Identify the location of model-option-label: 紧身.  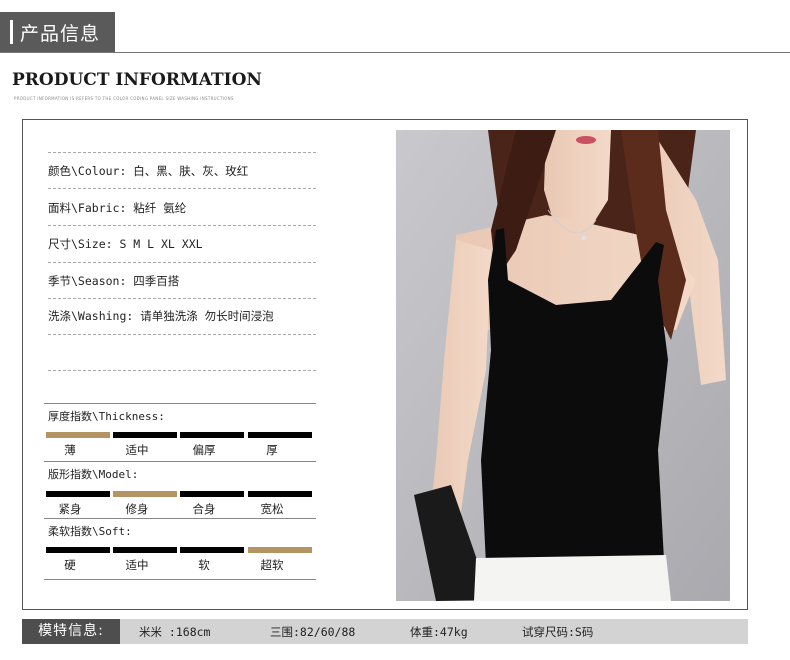
(70, 509).